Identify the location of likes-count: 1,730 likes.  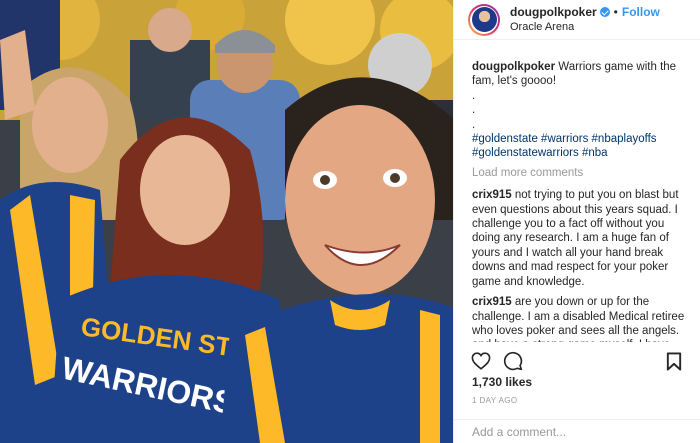
(502, 382).